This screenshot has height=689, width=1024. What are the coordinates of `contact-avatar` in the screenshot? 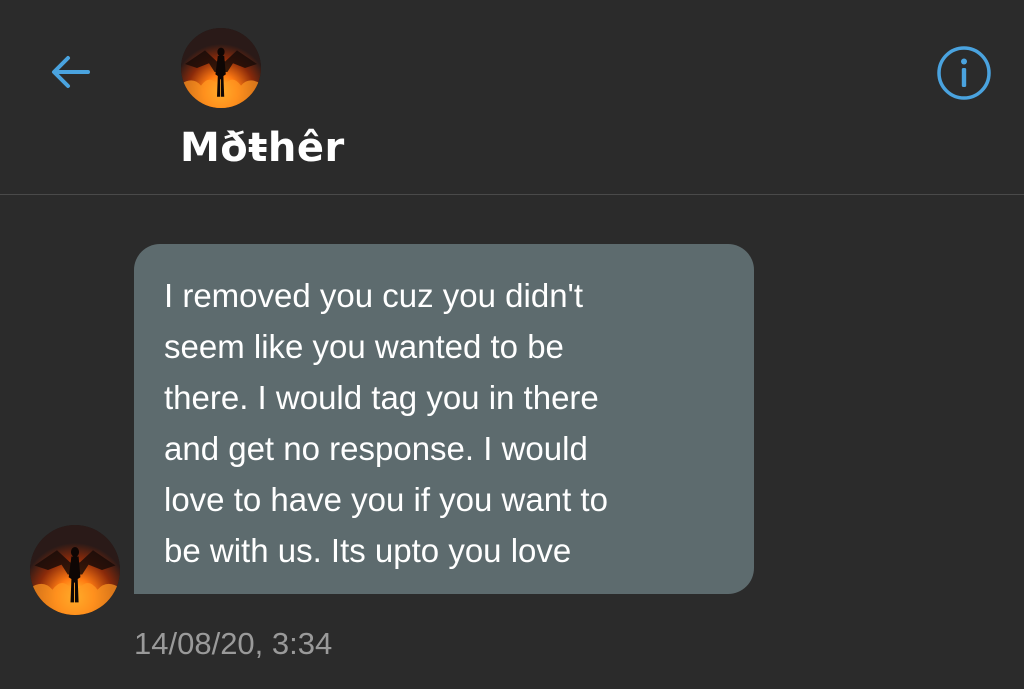 It's located at (221, 68).